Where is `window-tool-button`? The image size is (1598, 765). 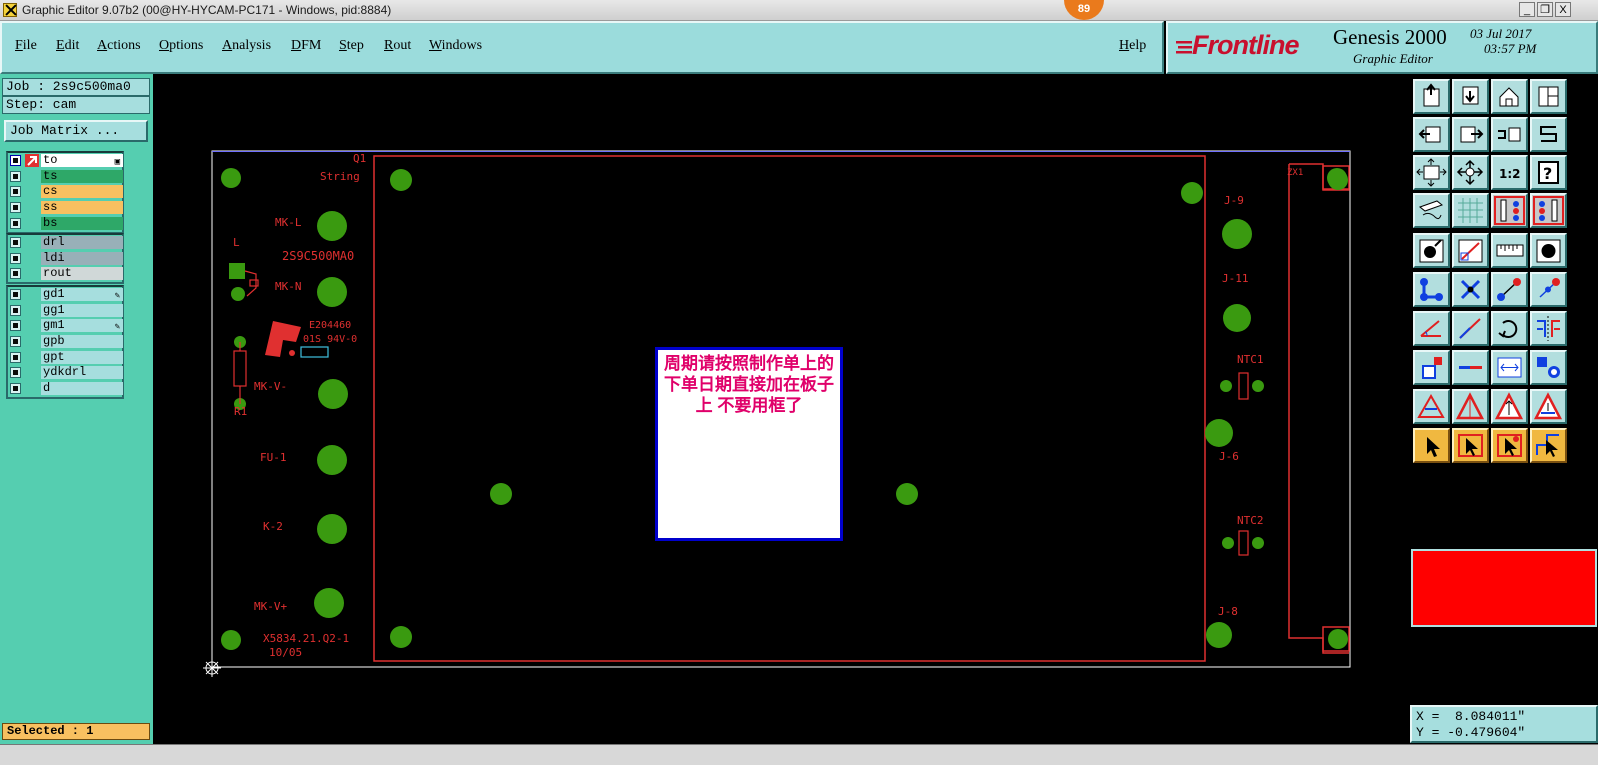 window-tool-button is located at coordinates (1548, 96).